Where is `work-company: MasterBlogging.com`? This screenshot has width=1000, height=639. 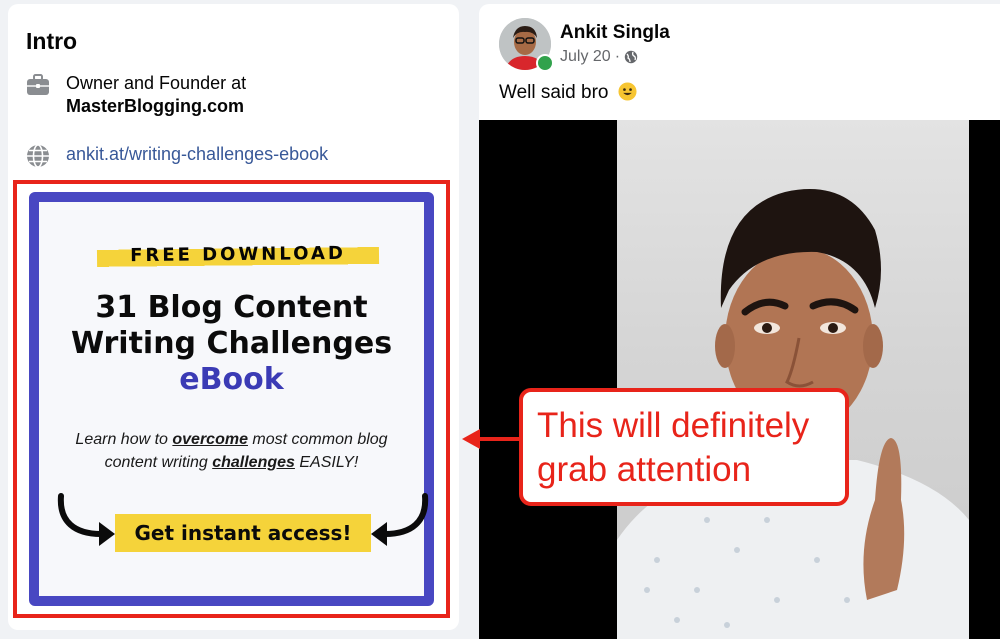 work-company: MasterBlogging.com is located at coordinates (156, 106).